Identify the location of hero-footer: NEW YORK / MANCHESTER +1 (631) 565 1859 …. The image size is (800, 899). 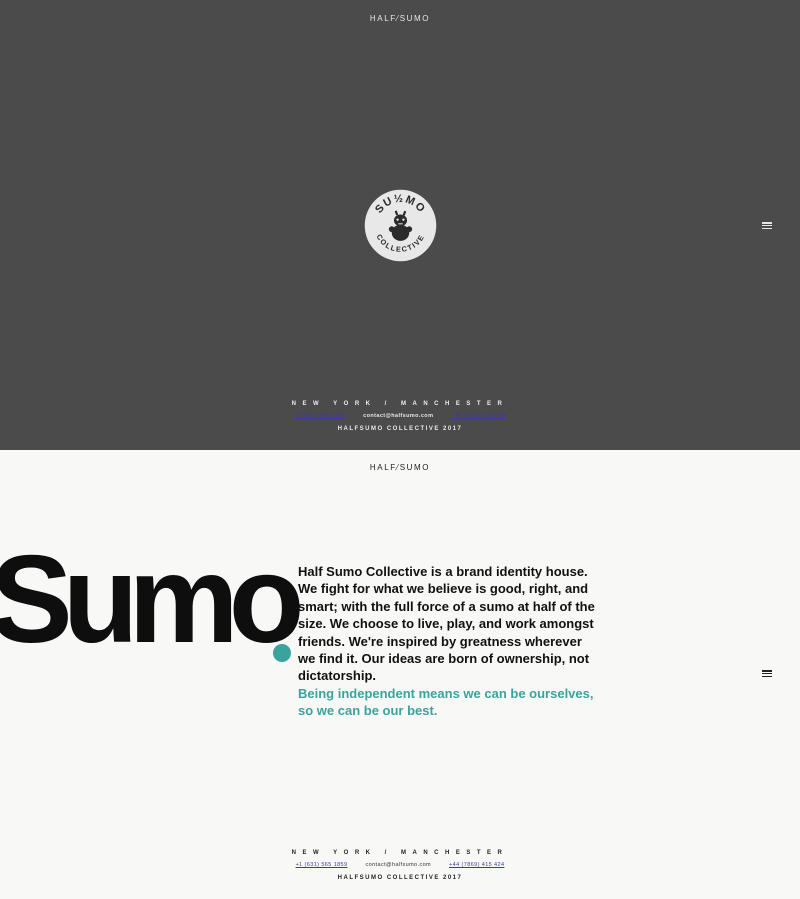
(400, 416).